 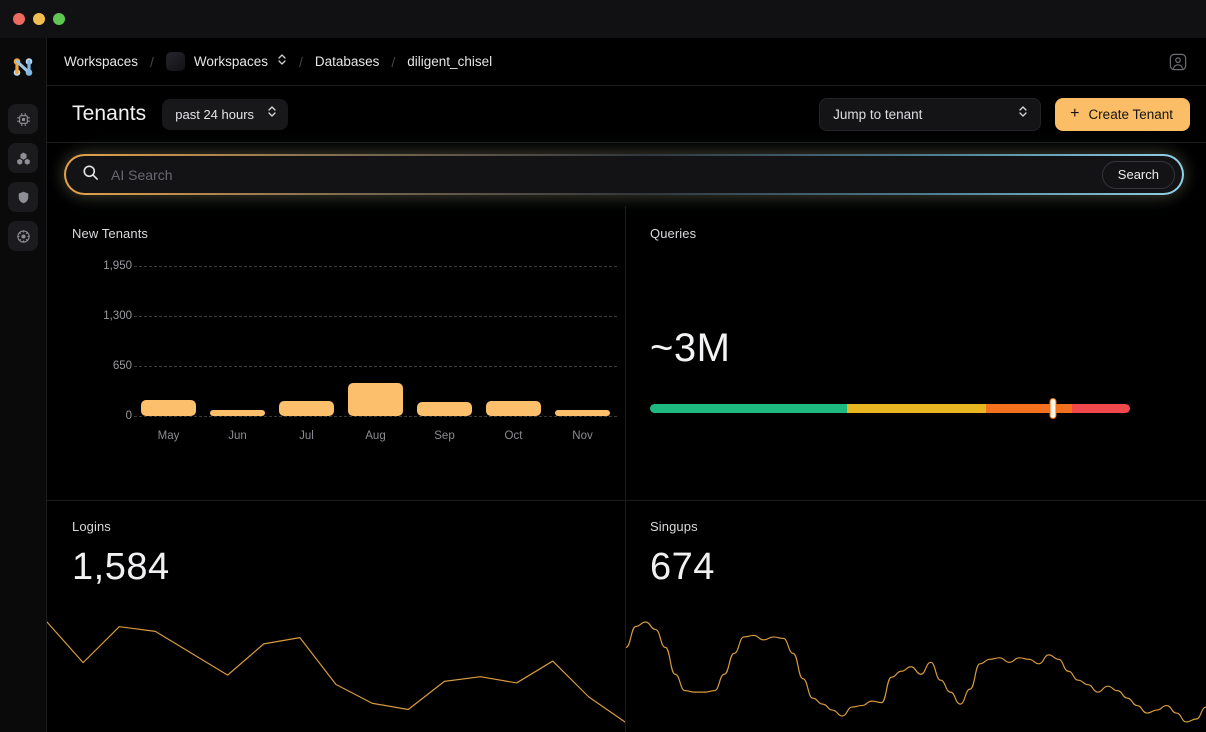 What do you see at coordinates (582, 436) in the screenshot?
I see `bar-chart-x-tick: Nov` at bounding box center [582, 436].